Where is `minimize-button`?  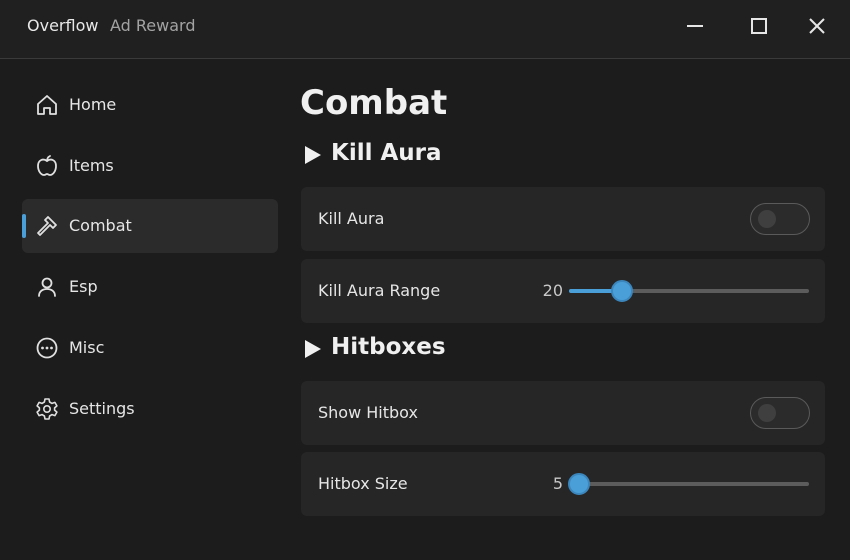
minimize-button is located at coordinates (695, 26).